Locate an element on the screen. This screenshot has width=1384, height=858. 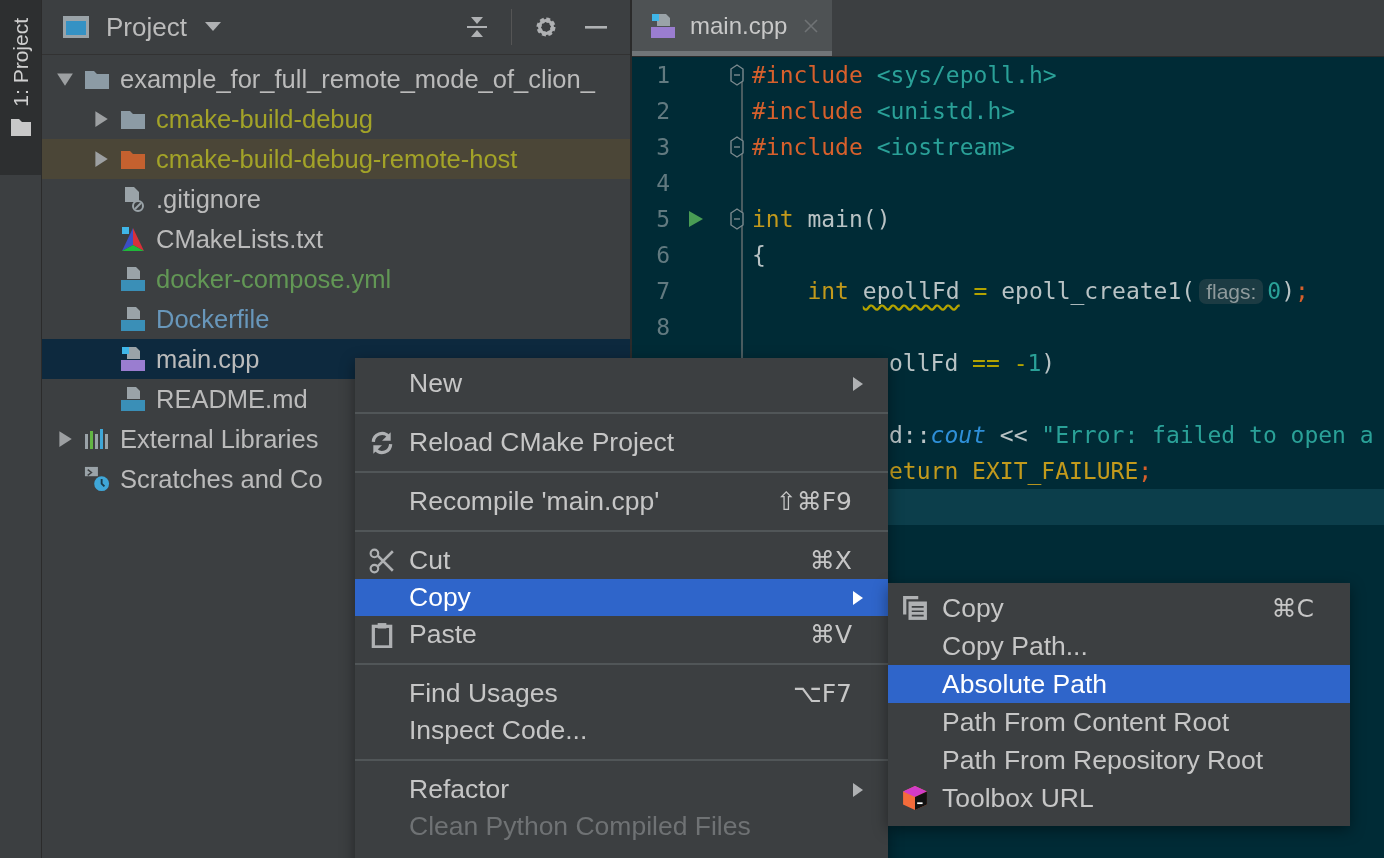
code-line: #include <sys/epoll.h> is located at coordinates (904, 75).